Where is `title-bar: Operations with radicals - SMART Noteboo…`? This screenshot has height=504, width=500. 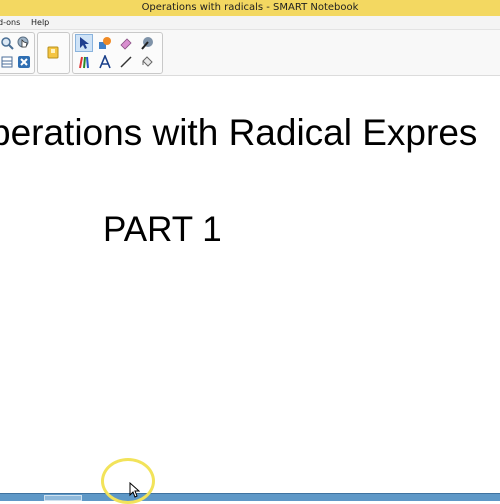
title-bar: Operations with radicals - SMART Noteboo… is located at coordinates (250, 8).